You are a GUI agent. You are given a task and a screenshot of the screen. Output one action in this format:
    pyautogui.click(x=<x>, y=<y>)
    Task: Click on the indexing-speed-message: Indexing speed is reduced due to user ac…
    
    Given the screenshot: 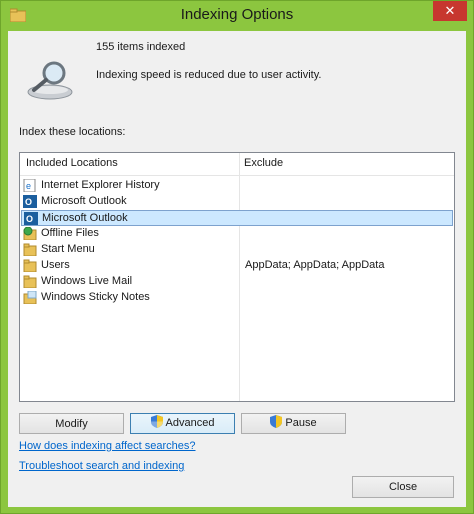 What is the action you would take?
    pyautogui.click(x=209, y=75)
    